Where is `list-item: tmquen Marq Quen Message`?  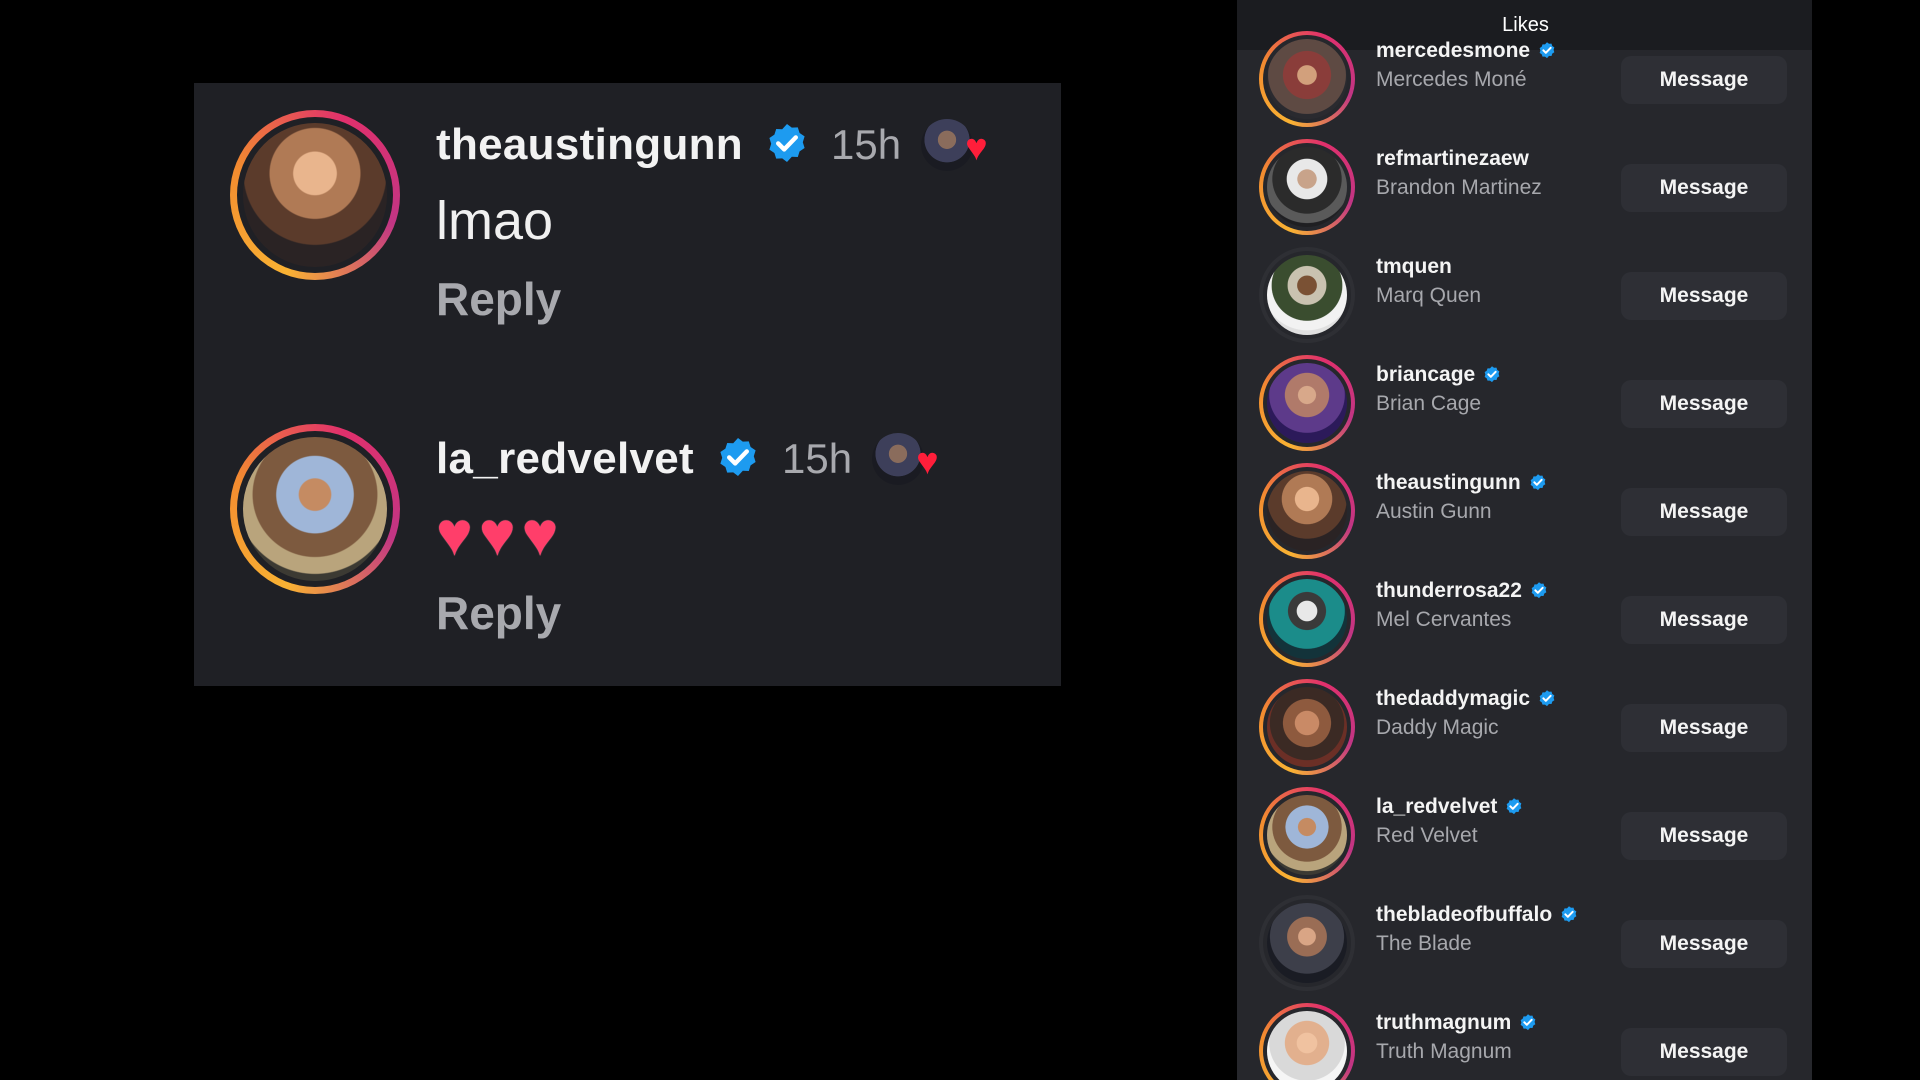 list-item: tmquen Marq Quen Message is located at coordinates (1529, 293).